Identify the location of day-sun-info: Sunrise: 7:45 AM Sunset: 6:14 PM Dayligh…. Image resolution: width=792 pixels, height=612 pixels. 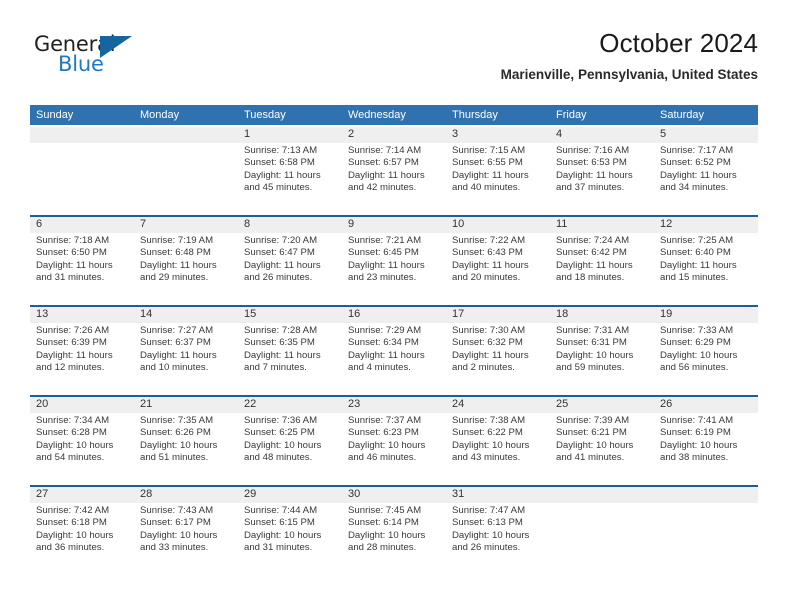
(387, 529).